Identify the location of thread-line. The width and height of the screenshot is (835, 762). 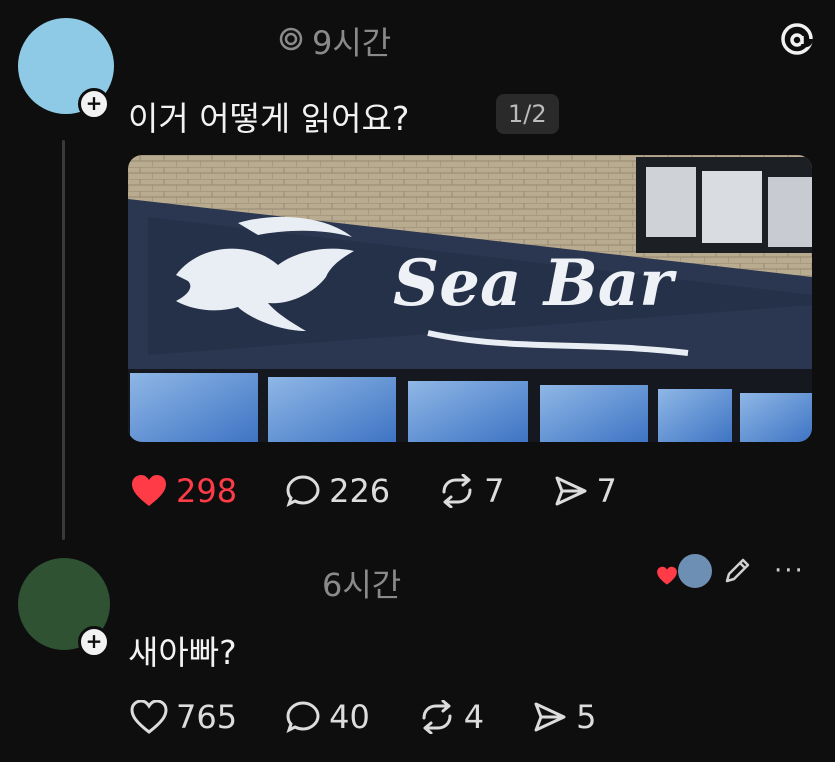
(63, 340).